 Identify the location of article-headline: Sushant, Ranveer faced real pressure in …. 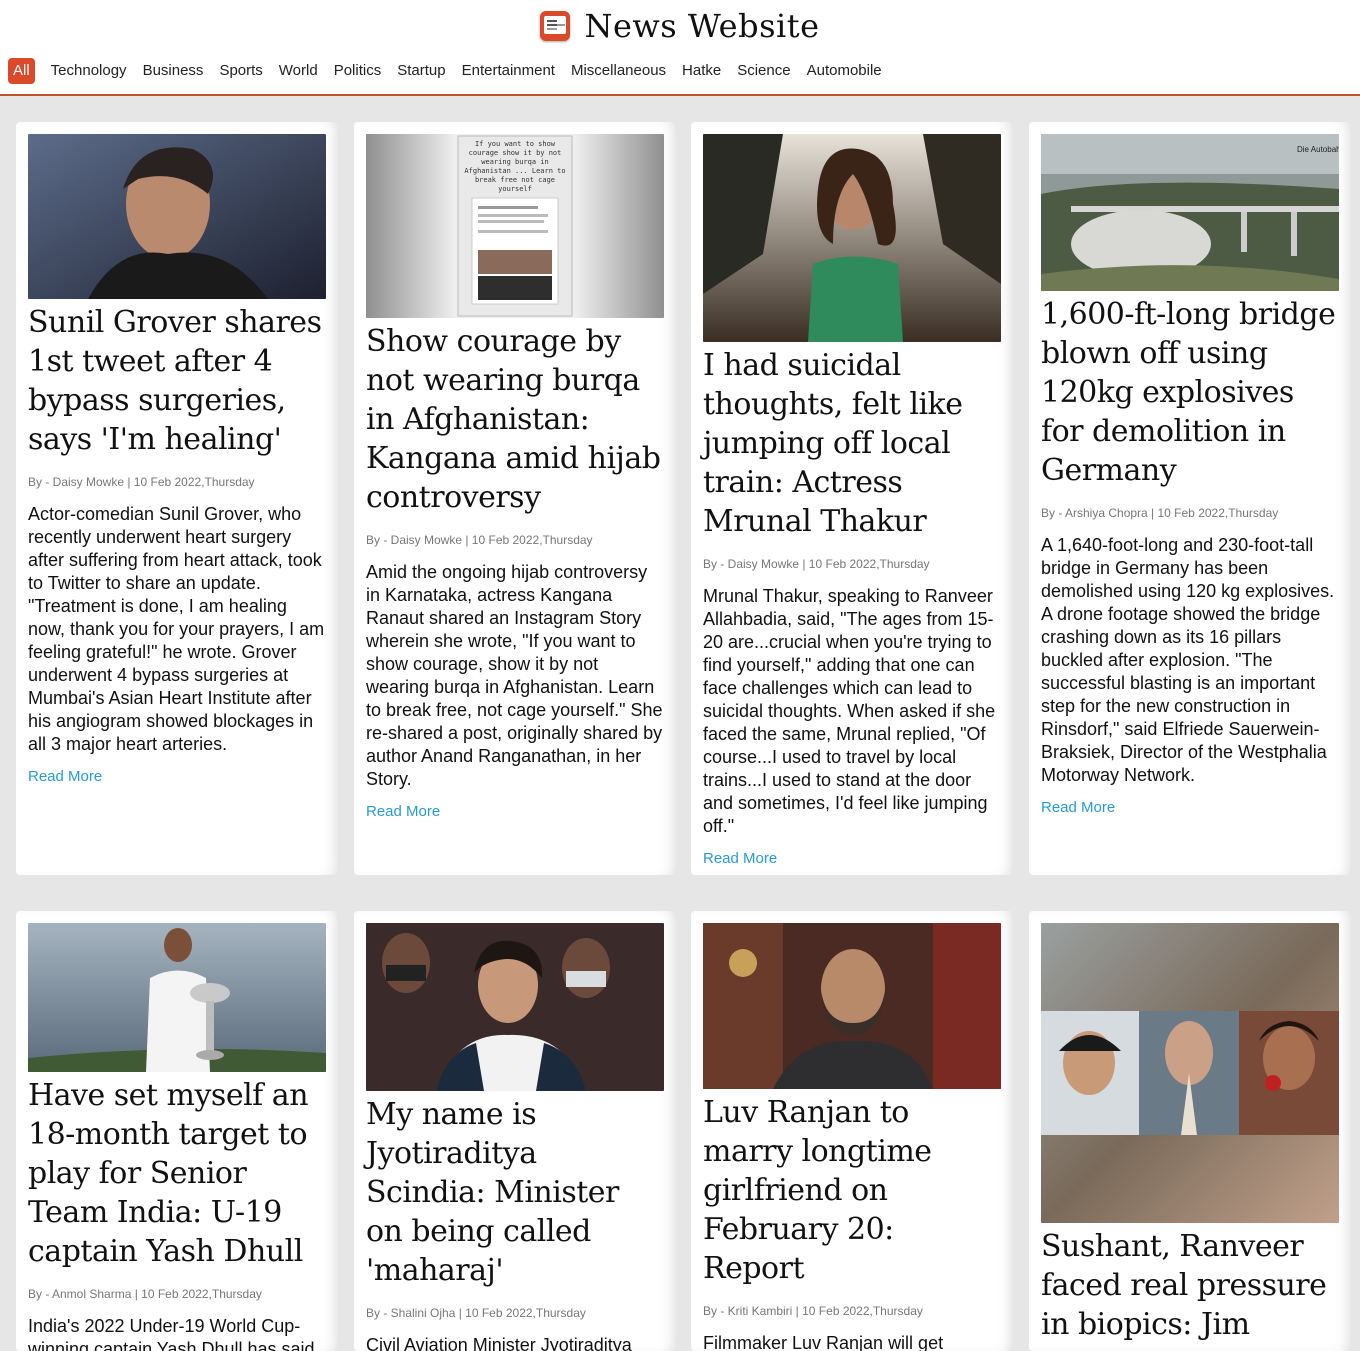
(1190, 1285).